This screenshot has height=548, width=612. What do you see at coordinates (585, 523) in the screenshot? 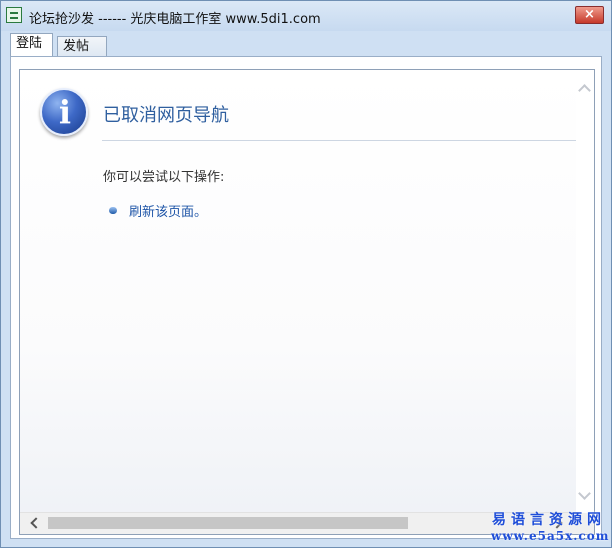
I see `scrollbar-corner` at bounding box center [585, 523].